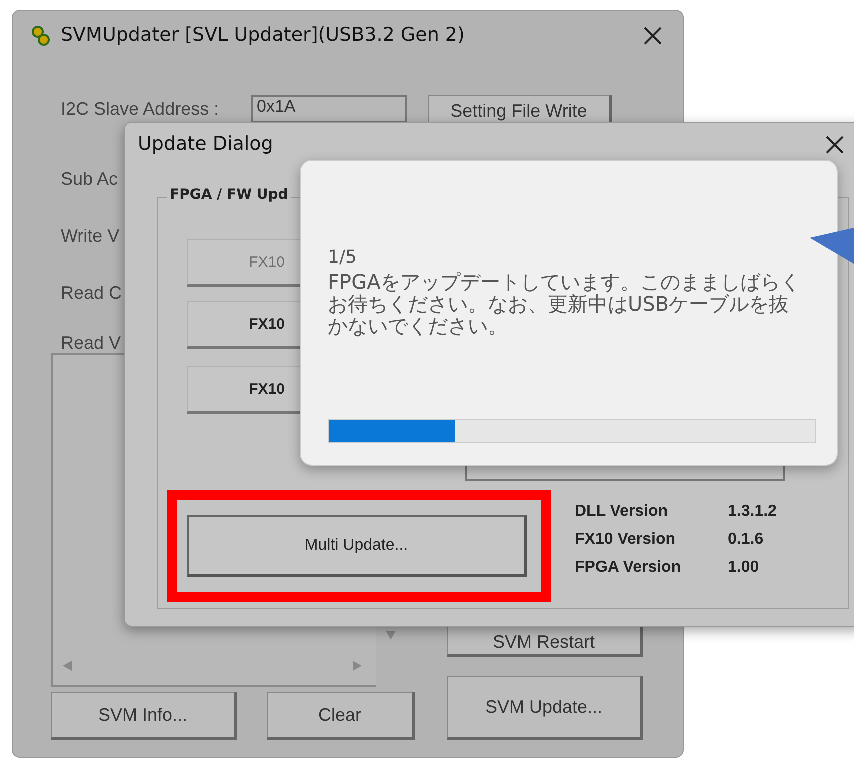 Image resolution: width=854 pixels, height=759 pixels. Describe the element at coordinates (91, 293) in the screenshot. I see `field-label: Read C` at that location.